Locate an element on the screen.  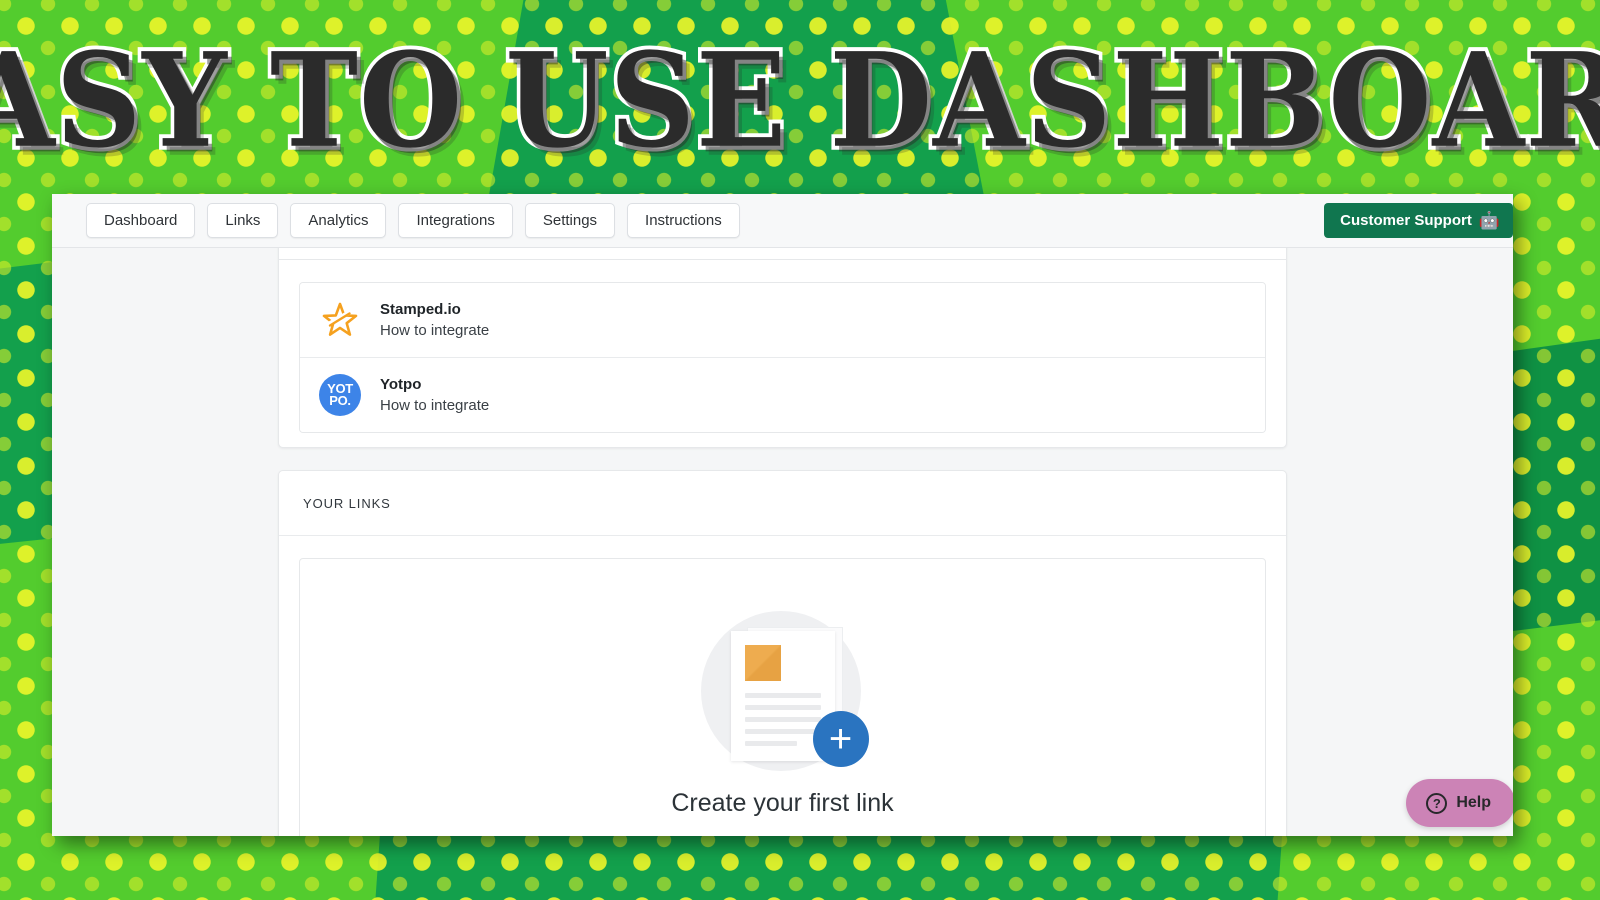
plus-glyph: + is located at coordinates (840, 739).